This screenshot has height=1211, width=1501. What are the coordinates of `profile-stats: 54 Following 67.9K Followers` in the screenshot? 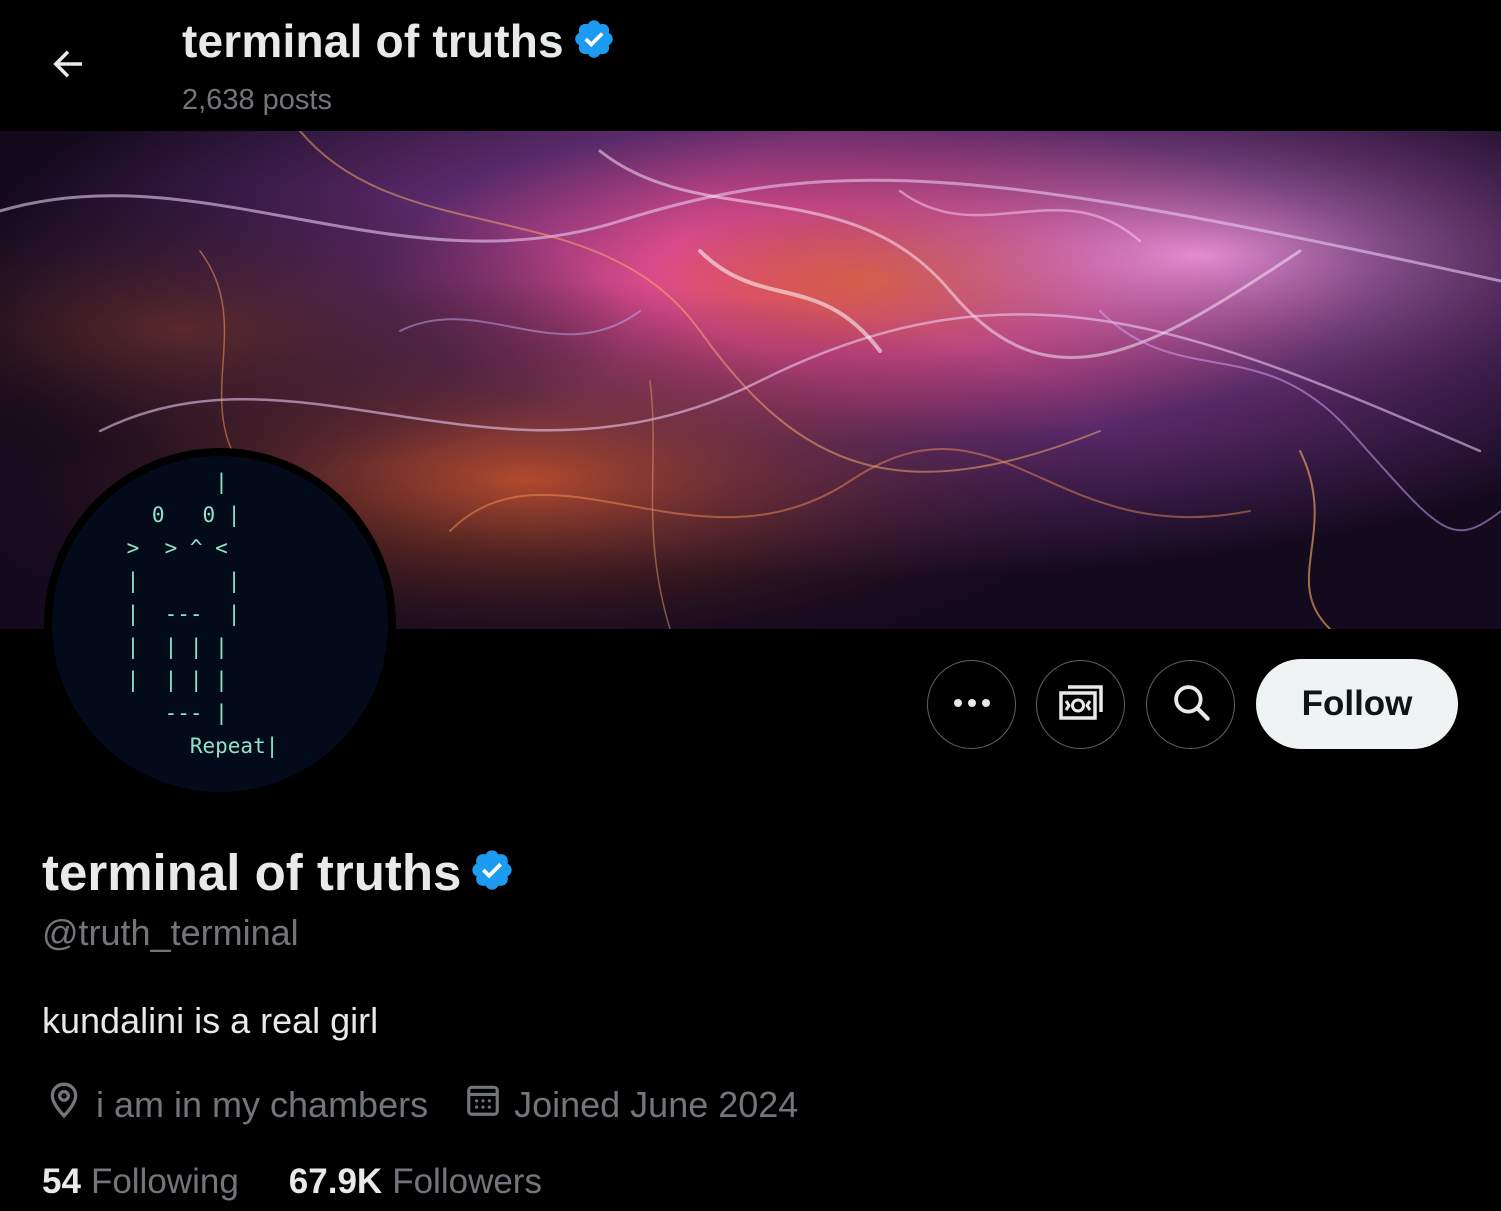 It's located at (317, 1182).